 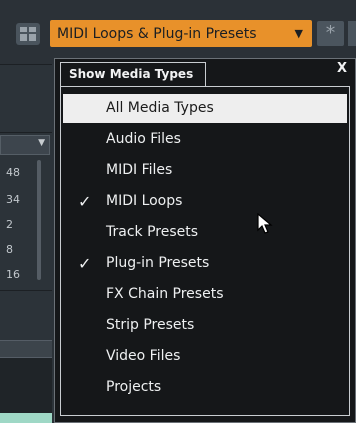 What do you see at coordinates (152, 232) in the screenshot?
I see `menu-item-label: Track Presets` at bounding box center [152, 232].